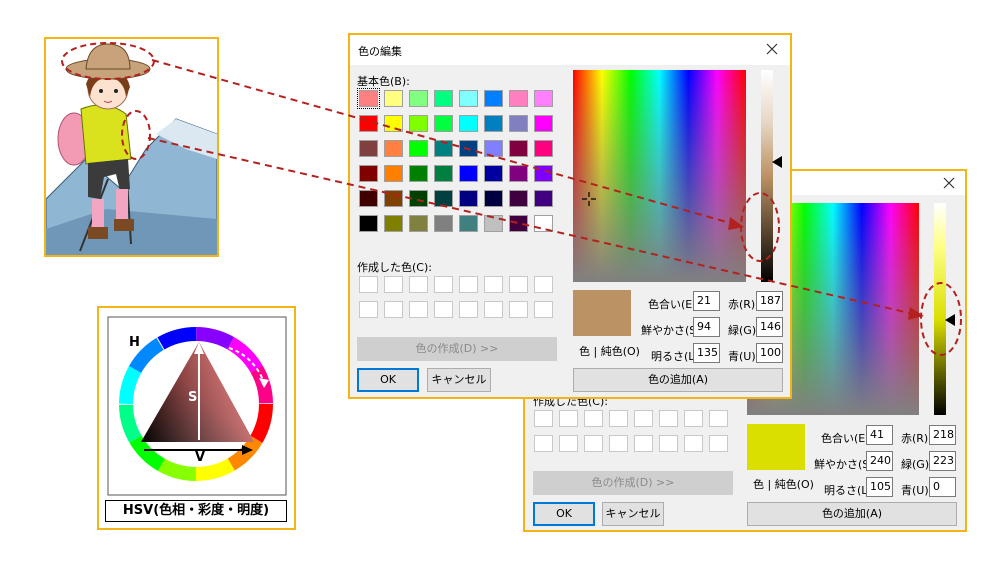 The image size is (1000, 563). What do you see at coordinates (942, 487) in the screenshot?
I see `back-blue-input: 0` at bounding box center [942, 487].